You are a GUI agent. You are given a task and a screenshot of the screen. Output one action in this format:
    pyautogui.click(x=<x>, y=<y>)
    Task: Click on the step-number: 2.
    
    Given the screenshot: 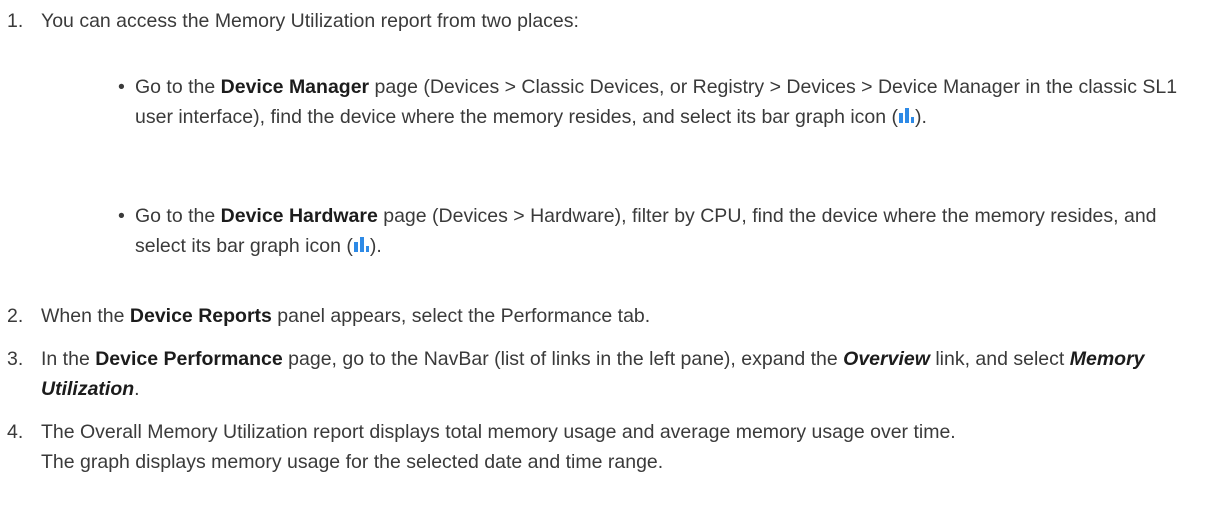 What is the action you would take?
    pyautogui.click(x=15, y=316)
    